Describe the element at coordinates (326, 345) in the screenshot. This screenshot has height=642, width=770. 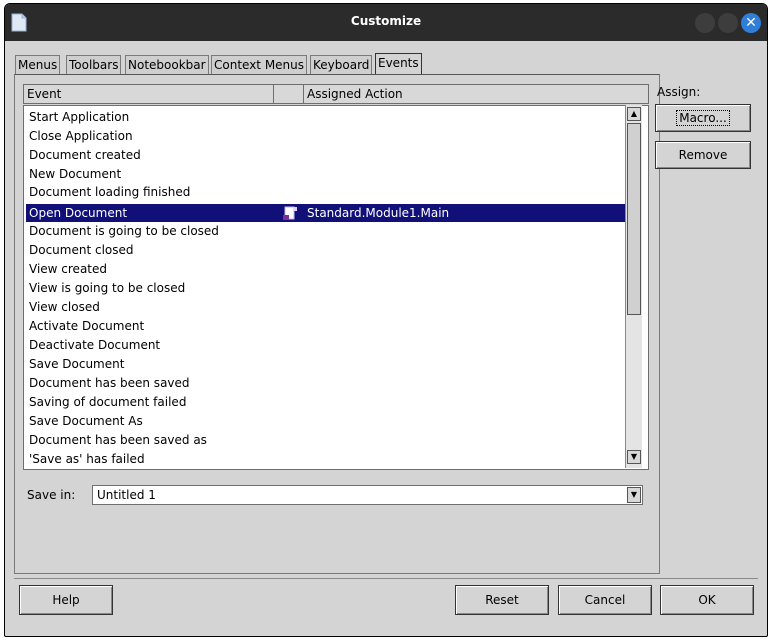
I see `list-item: Deactivate Document` at that location.